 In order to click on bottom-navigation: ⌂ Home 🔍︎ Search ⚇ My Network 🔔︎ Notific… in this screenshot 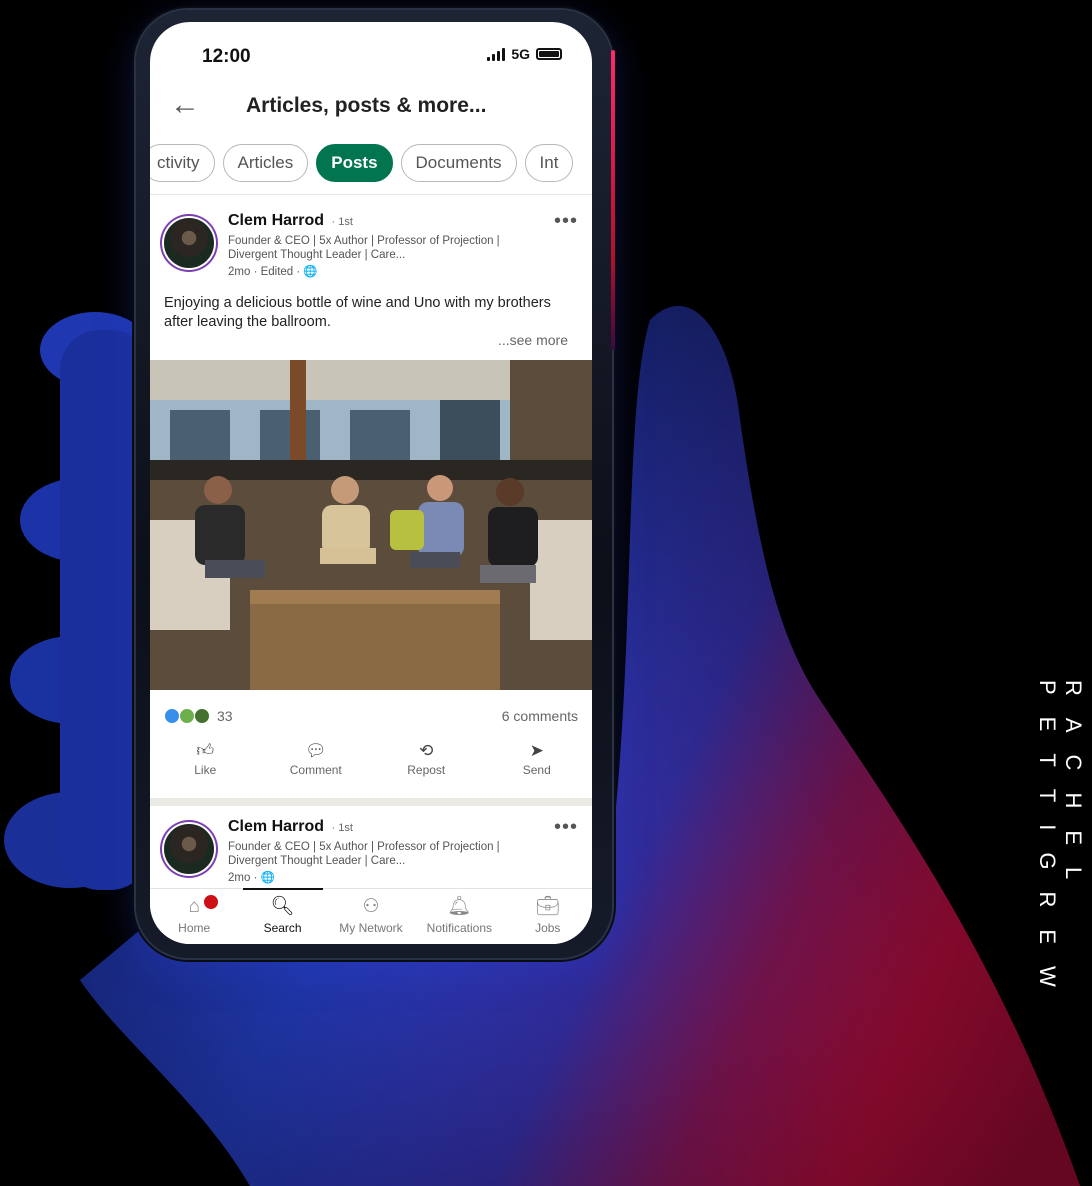, I will do `click(371, 916)`.